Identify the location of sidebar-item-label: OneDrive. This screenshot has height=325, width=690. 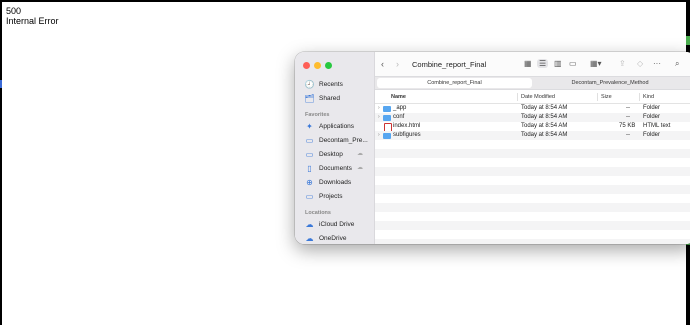
(333, 238).